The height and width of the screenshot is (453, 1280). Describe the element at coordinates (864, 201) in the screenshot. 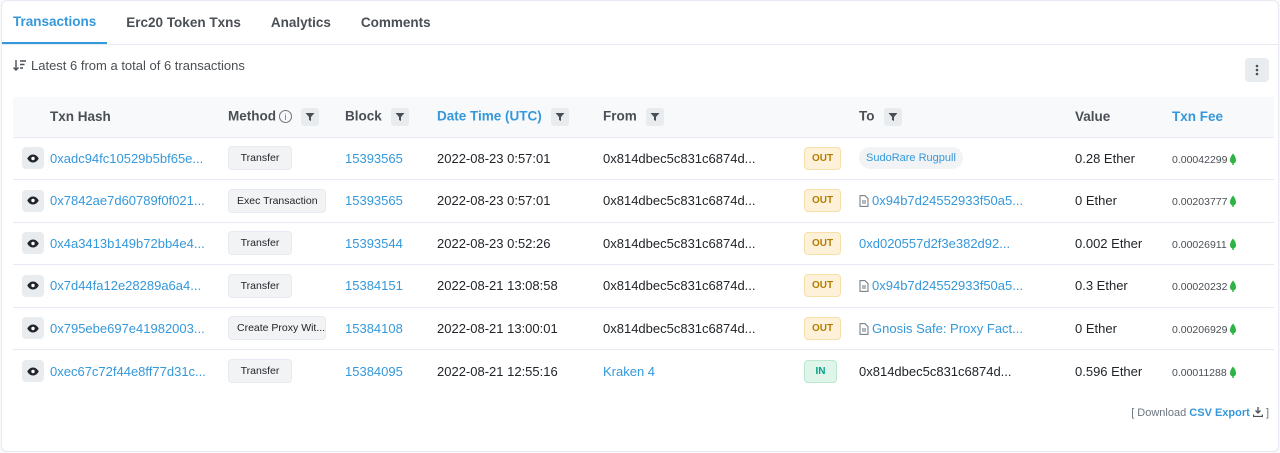

I see `contract-icon` at that location.